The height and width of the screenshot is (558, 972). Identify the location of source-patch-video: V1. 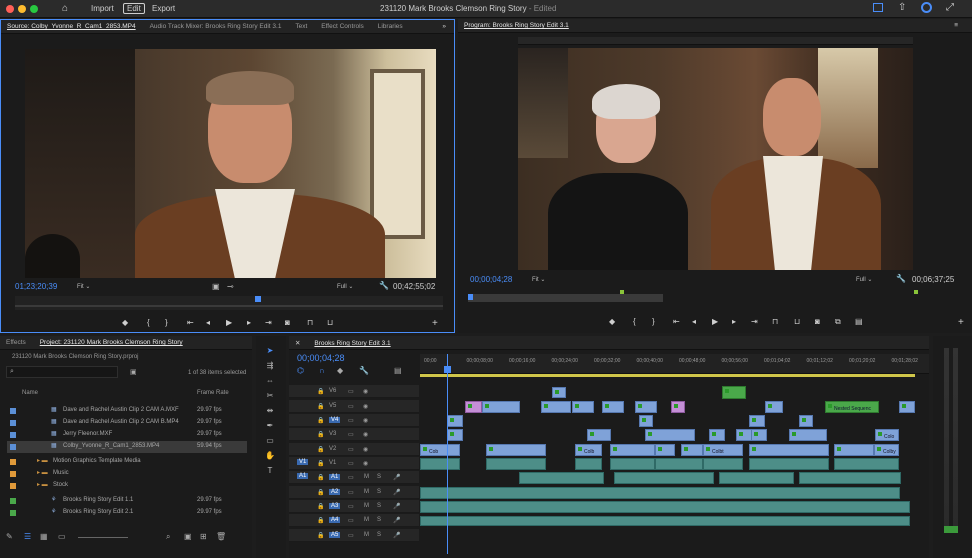
(303, 462).